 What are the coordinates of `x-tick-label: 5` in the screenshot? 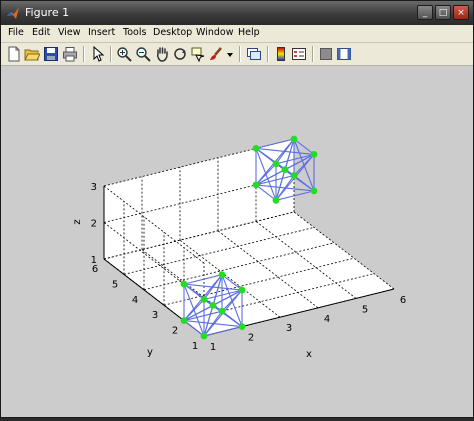 It's located at (365, 309).